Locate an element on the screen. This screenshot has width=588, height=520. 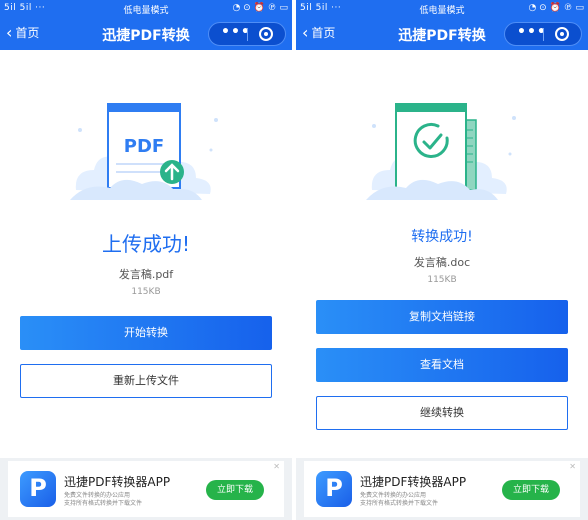
upload-illustration: PDF is located at coordinates (144, 151).